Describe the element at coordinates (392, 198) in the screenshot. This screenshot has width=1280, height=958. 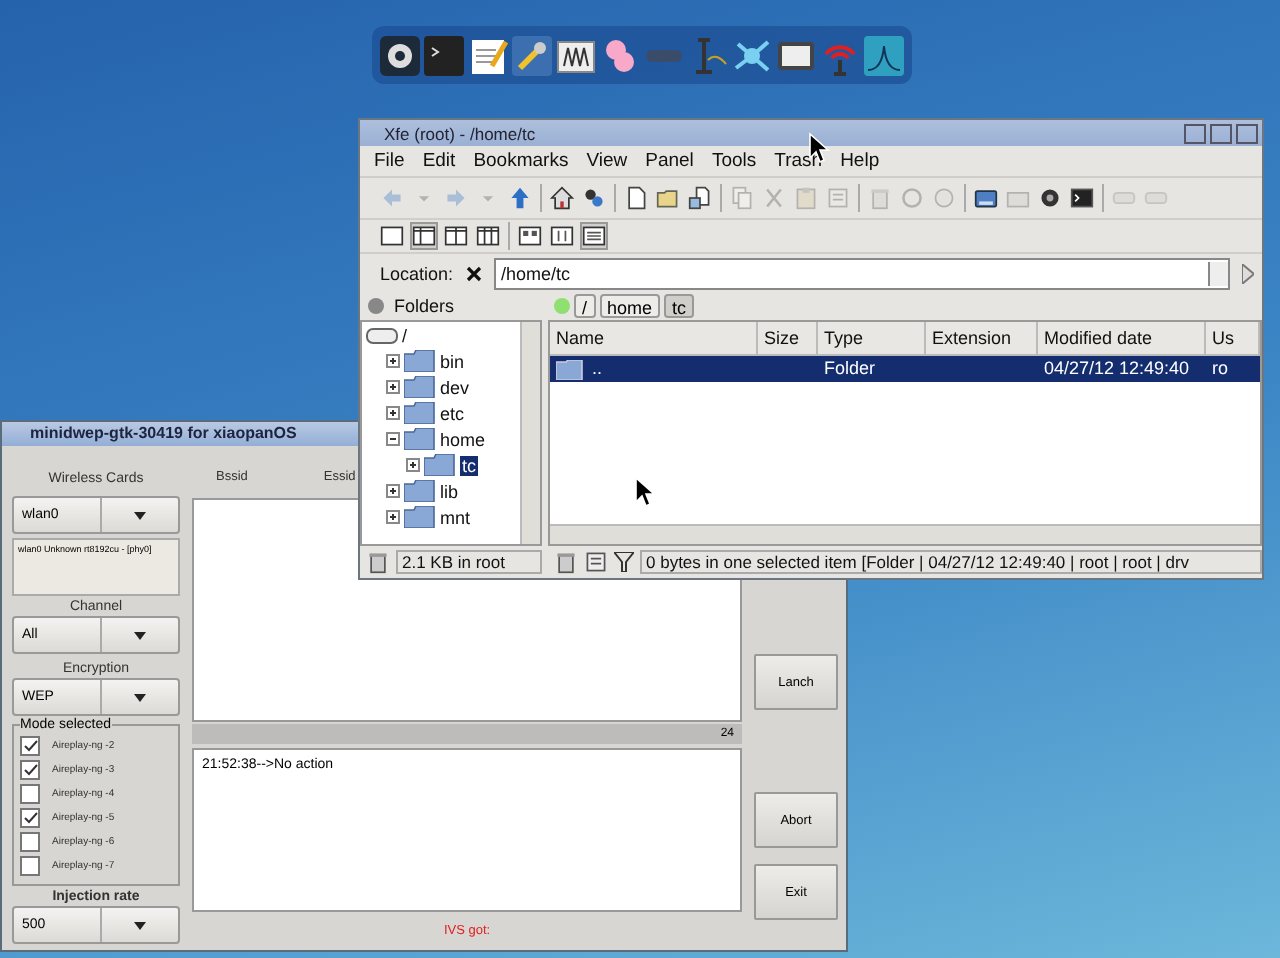
I see `left-arrow-icon` at that location.